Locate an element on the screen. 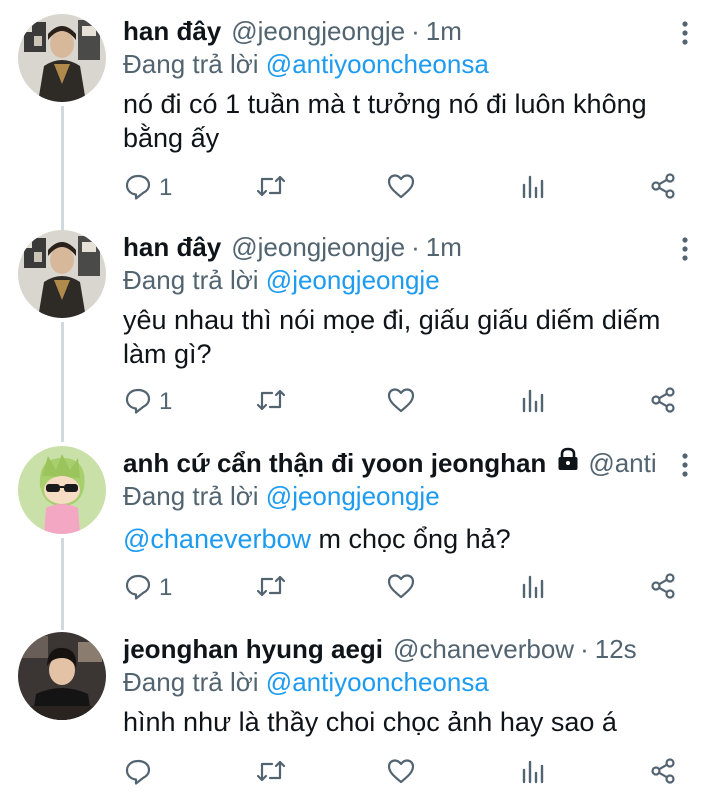 The width and height of the screenshot is (720, 801). mention-link: @chaneverbow is located at coordinates (217, 539).